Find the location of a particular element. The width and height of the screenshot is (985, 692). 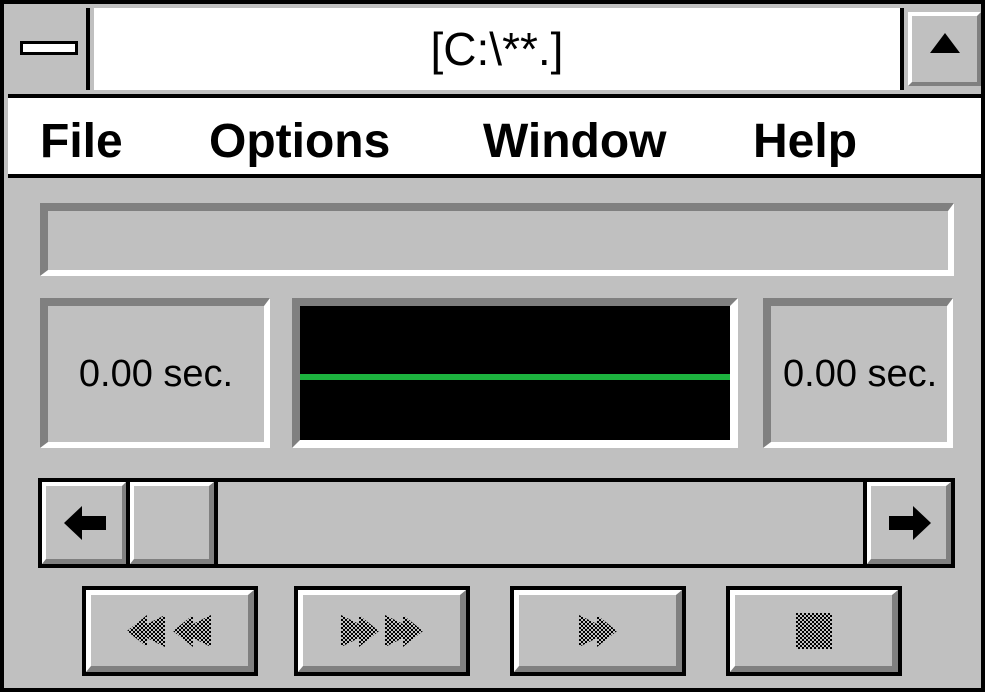

maximize-button is located at coordinates (940, 49).